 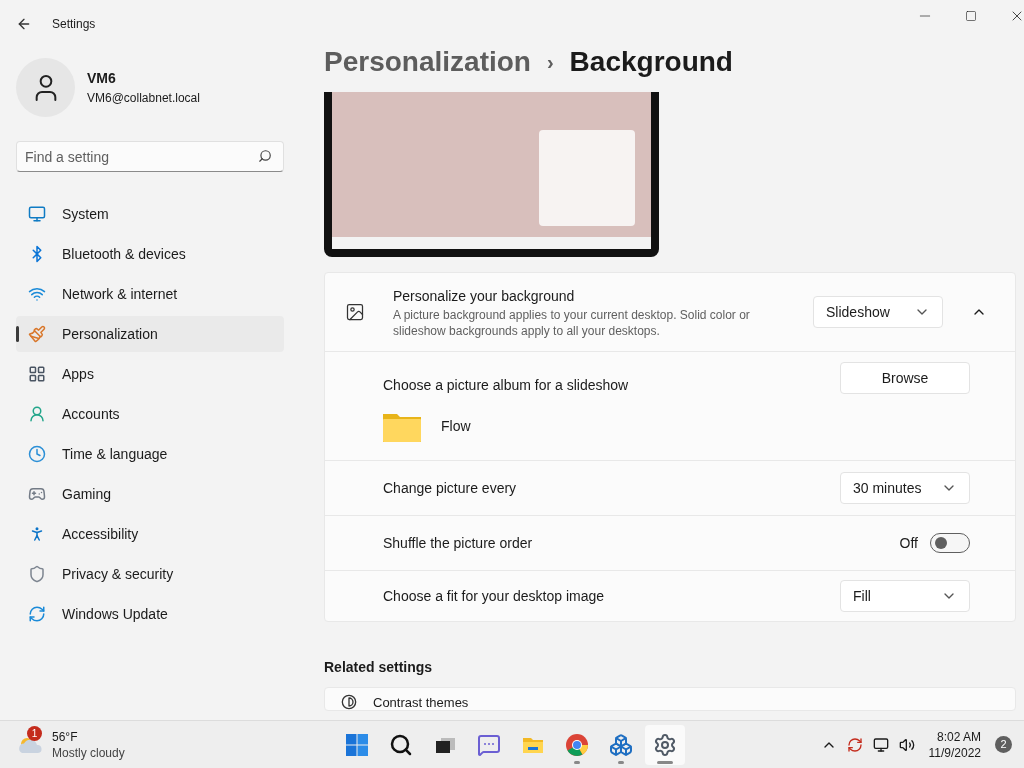 What do you see at coordinates (74, 24) in the screenshot?
I see `window-title: Settings` at bounding box center [74, 24].